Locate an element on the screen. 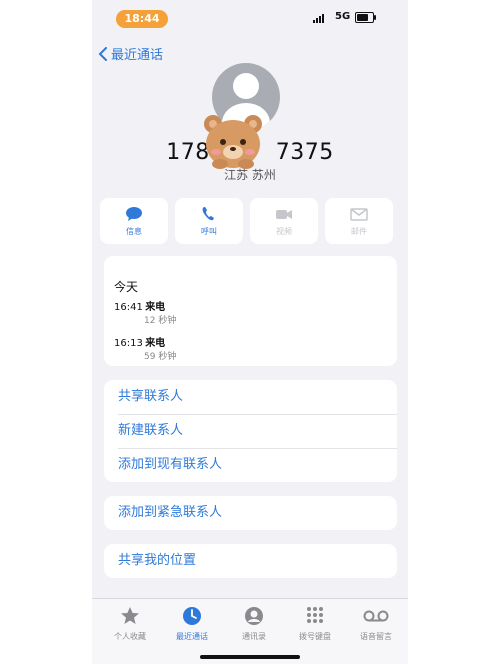  call-history-day: 今天 is located at coordinates (126, 287).